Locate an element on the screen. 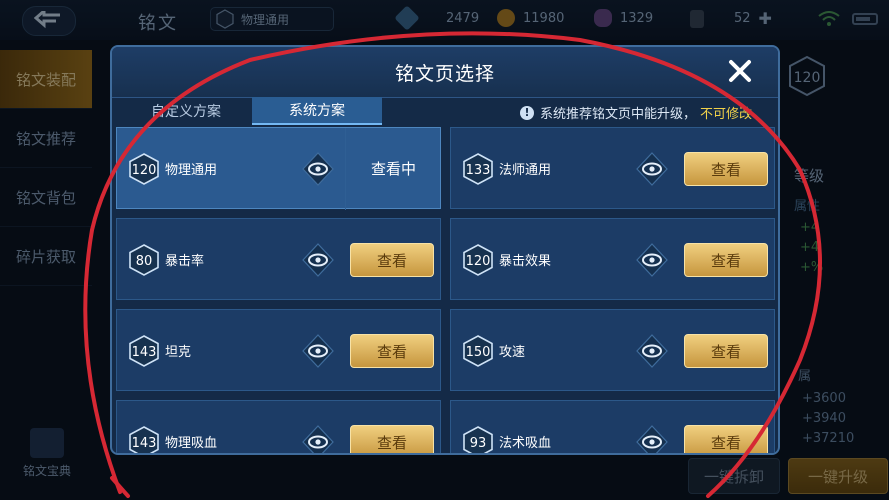 The width and height of the screenshot is (889, 500). plan-card: 93 法术吸血 查看 is located at coordinates (612, 427).